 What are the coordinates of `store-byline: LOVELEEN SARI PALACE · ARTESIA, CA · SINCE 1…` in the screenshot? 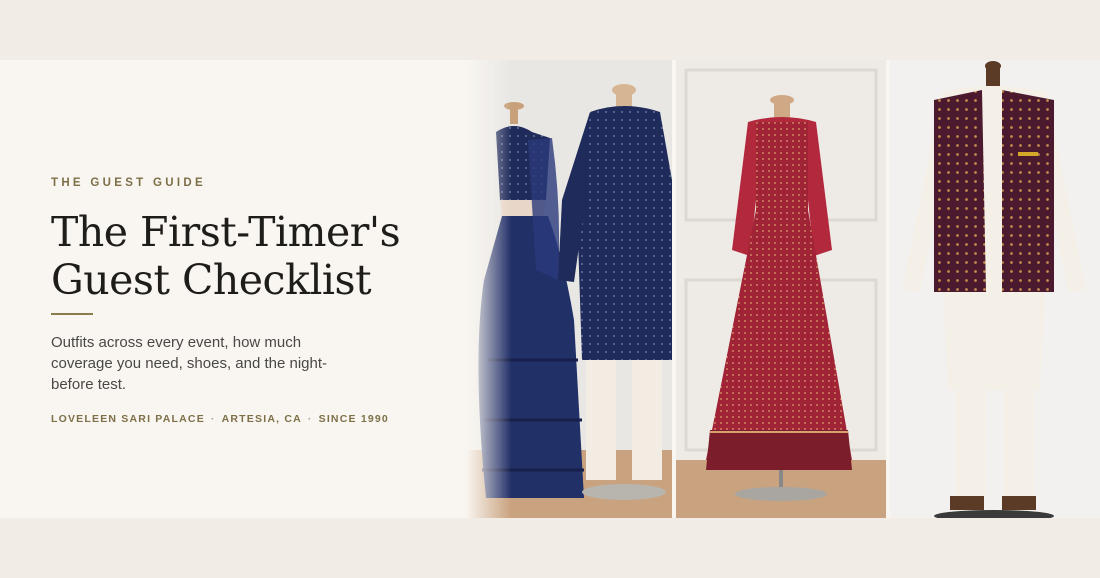 It's located at (220, 419).